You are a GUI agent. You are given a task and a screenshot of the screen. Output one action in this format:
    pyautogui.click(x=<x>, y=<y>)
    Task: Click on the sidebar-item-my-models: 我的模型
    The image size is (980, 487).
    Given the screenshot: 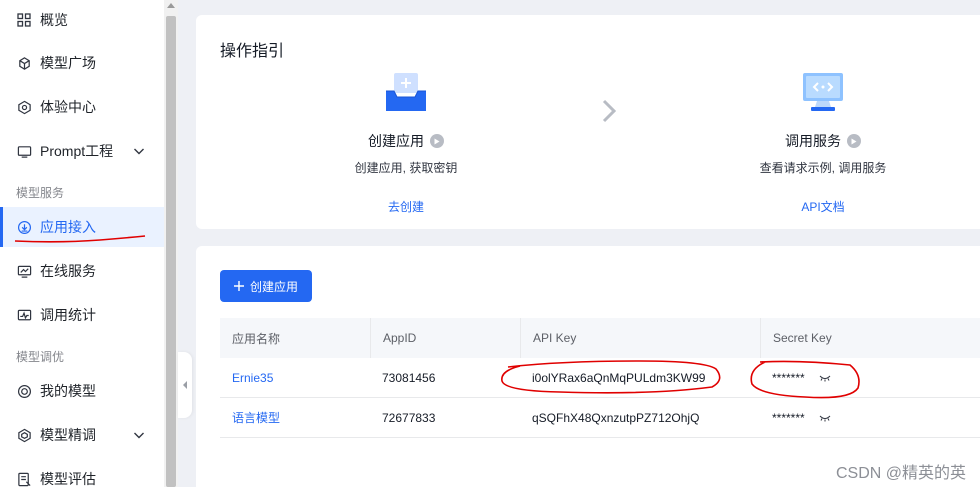 What is the action you would take?
    pyautogui.click(x=82, y=391)
    